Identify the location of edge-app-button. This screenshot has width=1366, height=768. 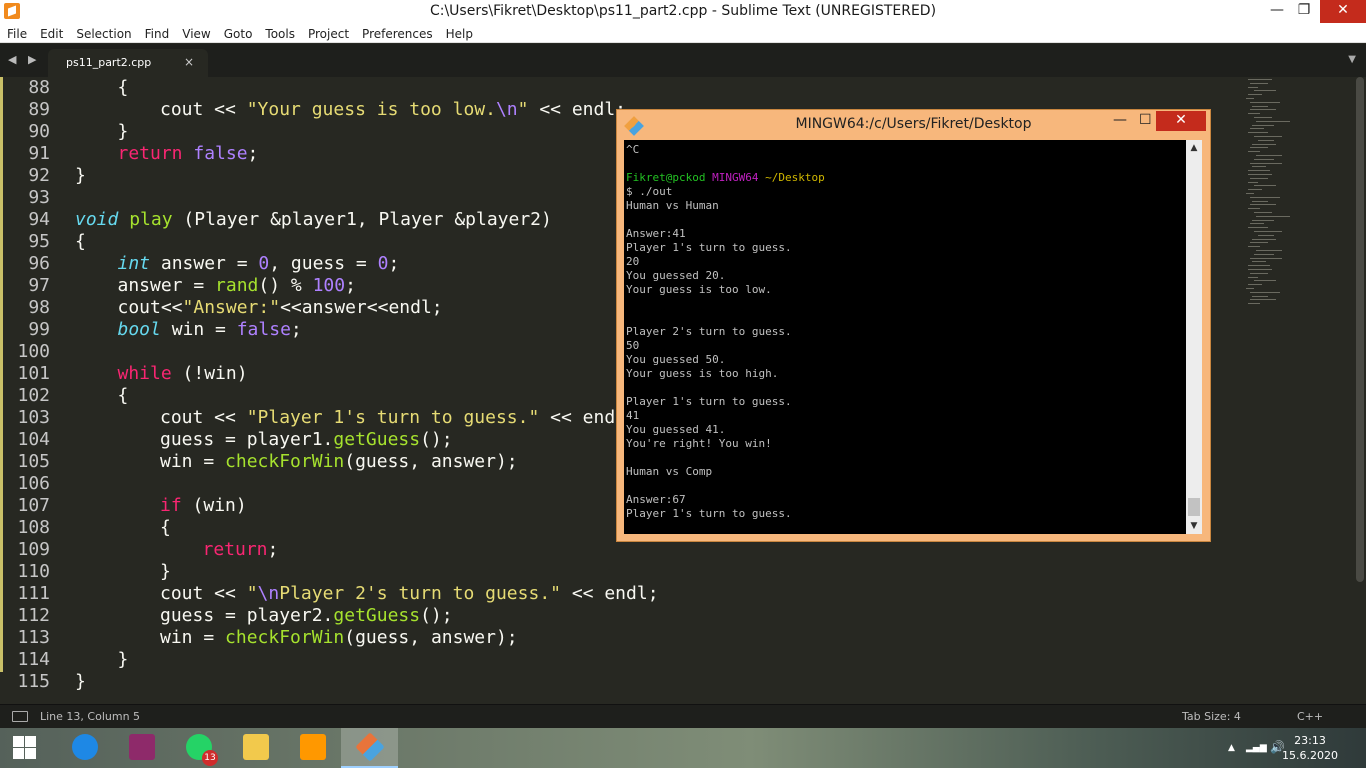
(84, 748).